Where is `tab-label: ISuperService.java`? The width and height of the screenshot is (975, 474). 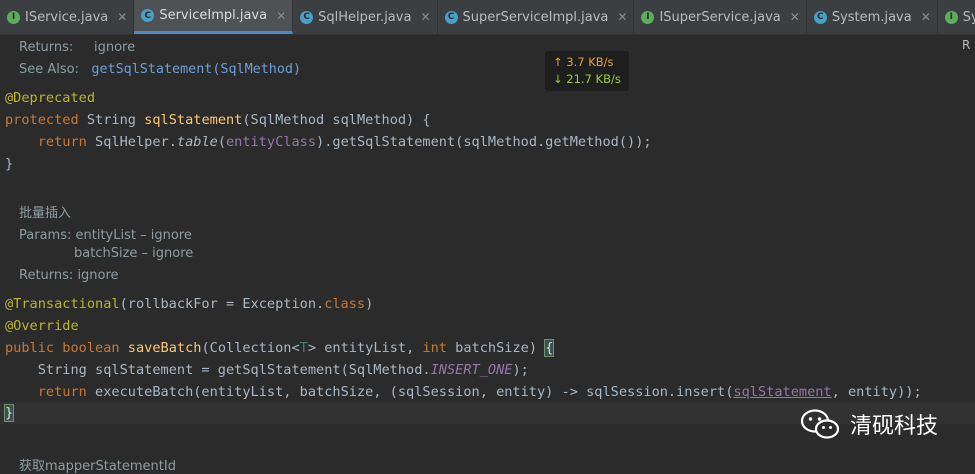
tab-label: ISuperService.java is located at coordinates (720, 17).